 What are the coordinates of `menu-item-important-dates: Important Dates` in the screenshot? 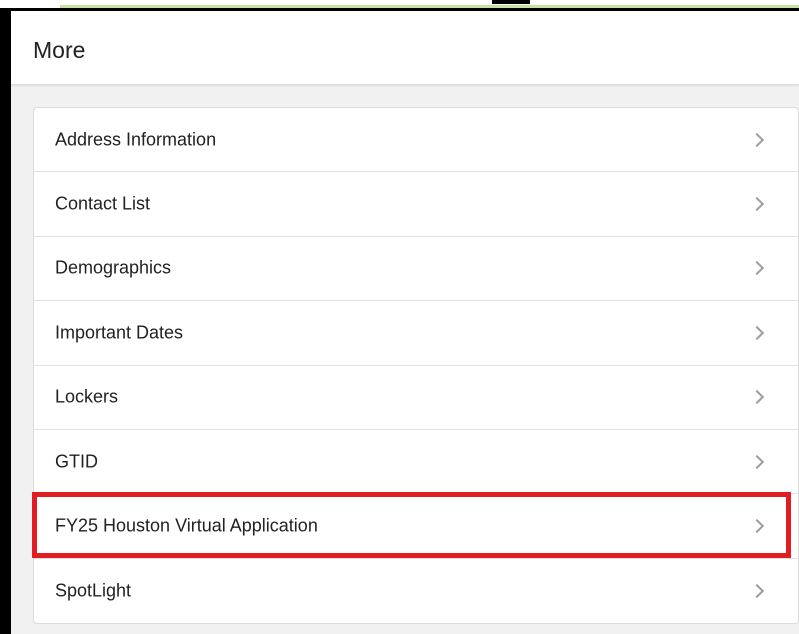 It's located at (416, 333).